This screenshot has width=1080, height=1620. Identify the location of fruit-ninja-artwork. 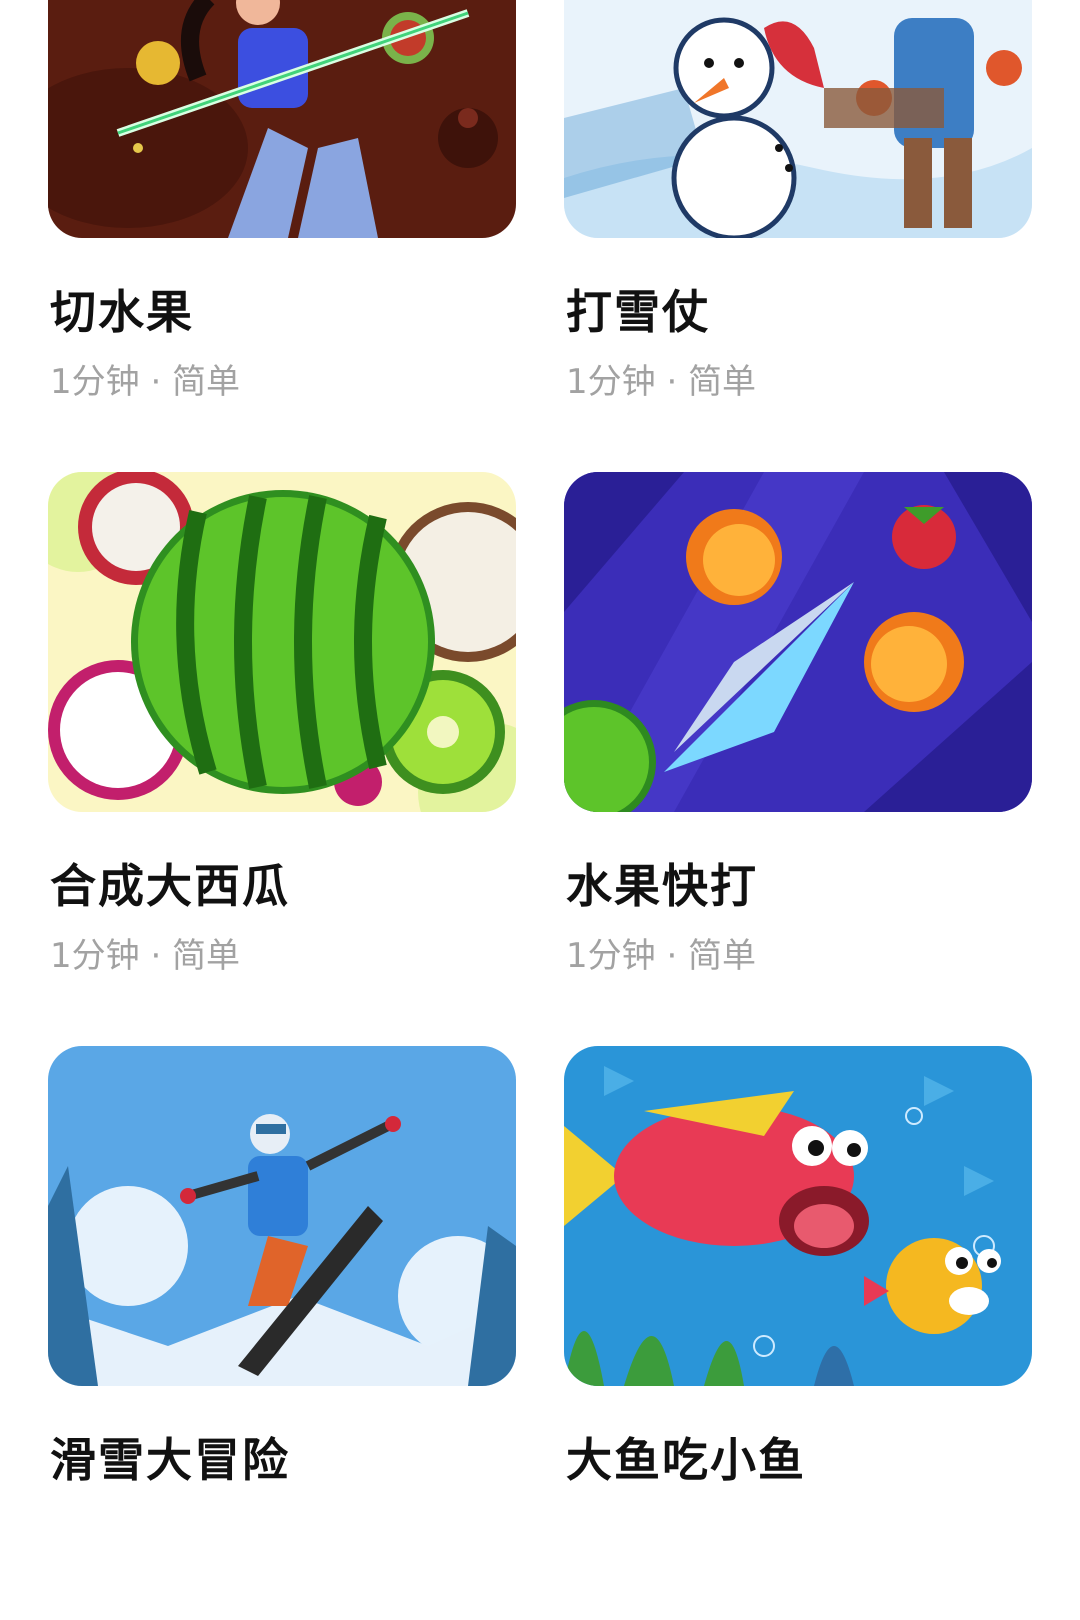
(282, 119).